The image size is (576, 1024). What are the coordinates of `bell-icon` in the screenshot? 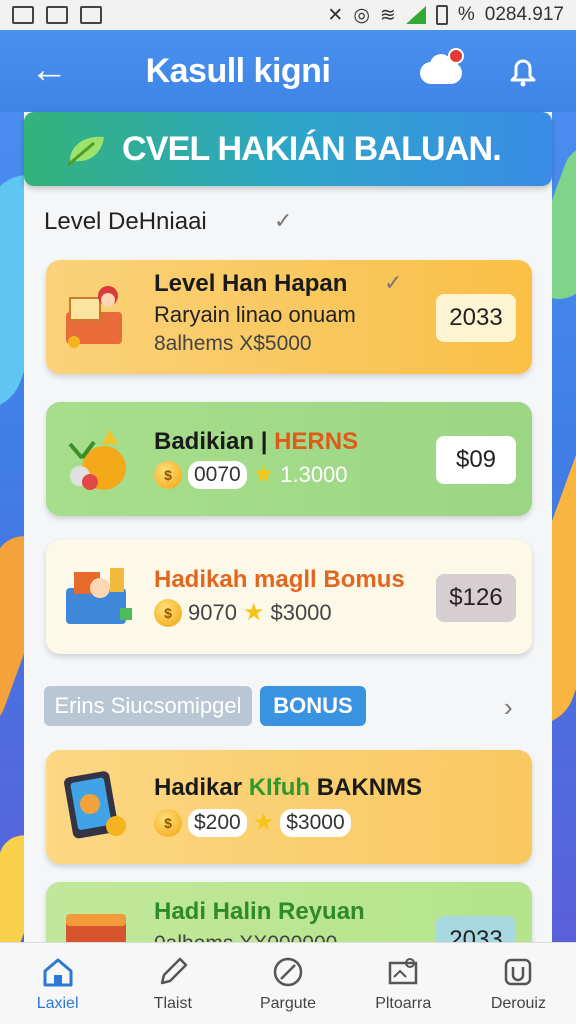 It's located at (523, 71).